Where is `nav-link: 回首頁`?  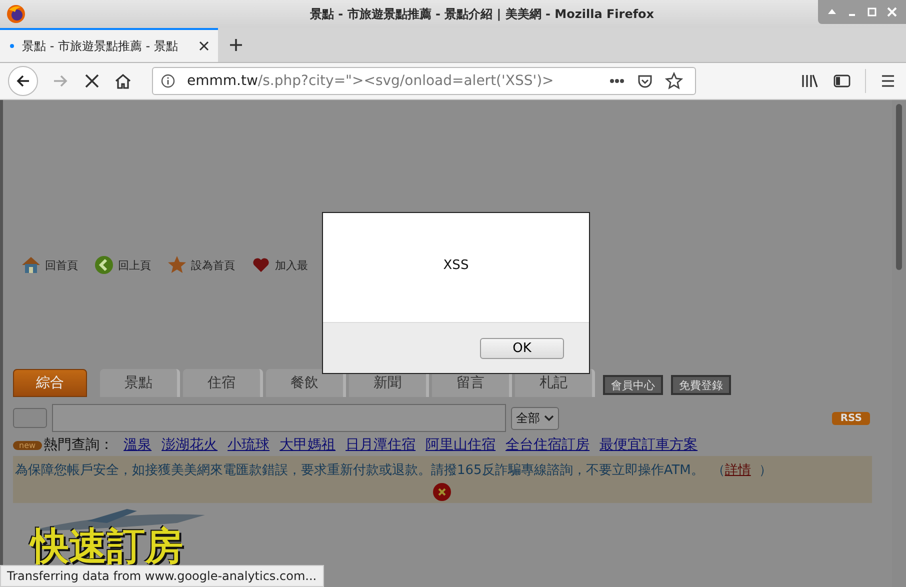
nav-link: 回首頁 is located at coordinates (49, 265).